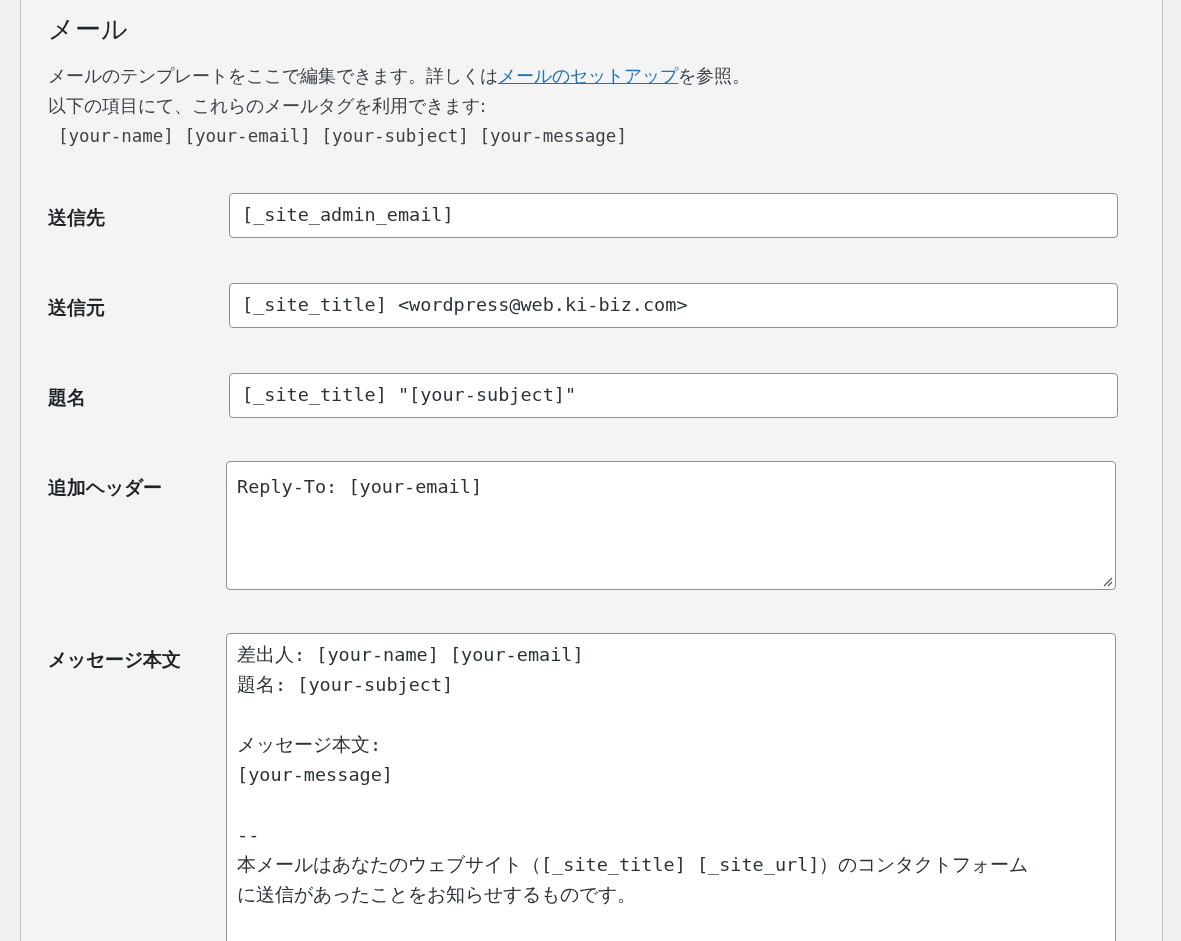 This screenshot has width=1181, height=941. What do you see at coordinates (673, 395) in the screenshot?
I see `text-field: [_site_title] "[your-subject]"` at bounding box center [673, 395].